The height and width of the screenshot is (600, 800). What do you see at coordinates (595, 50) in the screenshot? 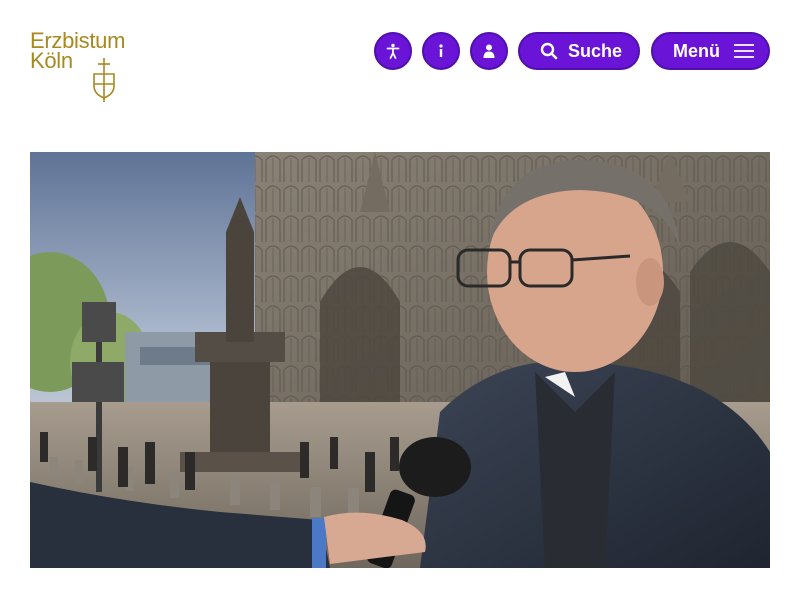
I see `search-button-label: Suche` at bounding box center [595, 50].